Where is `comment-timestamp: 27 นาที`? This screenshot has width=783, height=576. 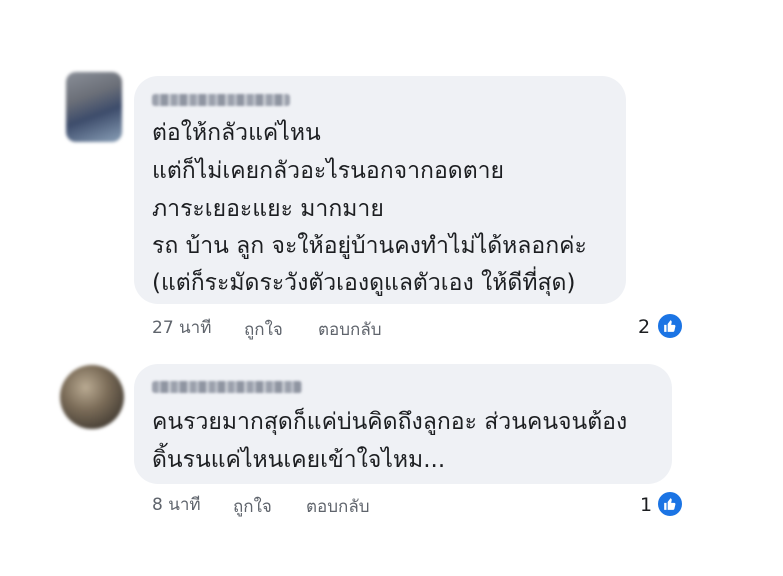 comment-timestamp: 27 นาที is located at coordinates (181, 328).